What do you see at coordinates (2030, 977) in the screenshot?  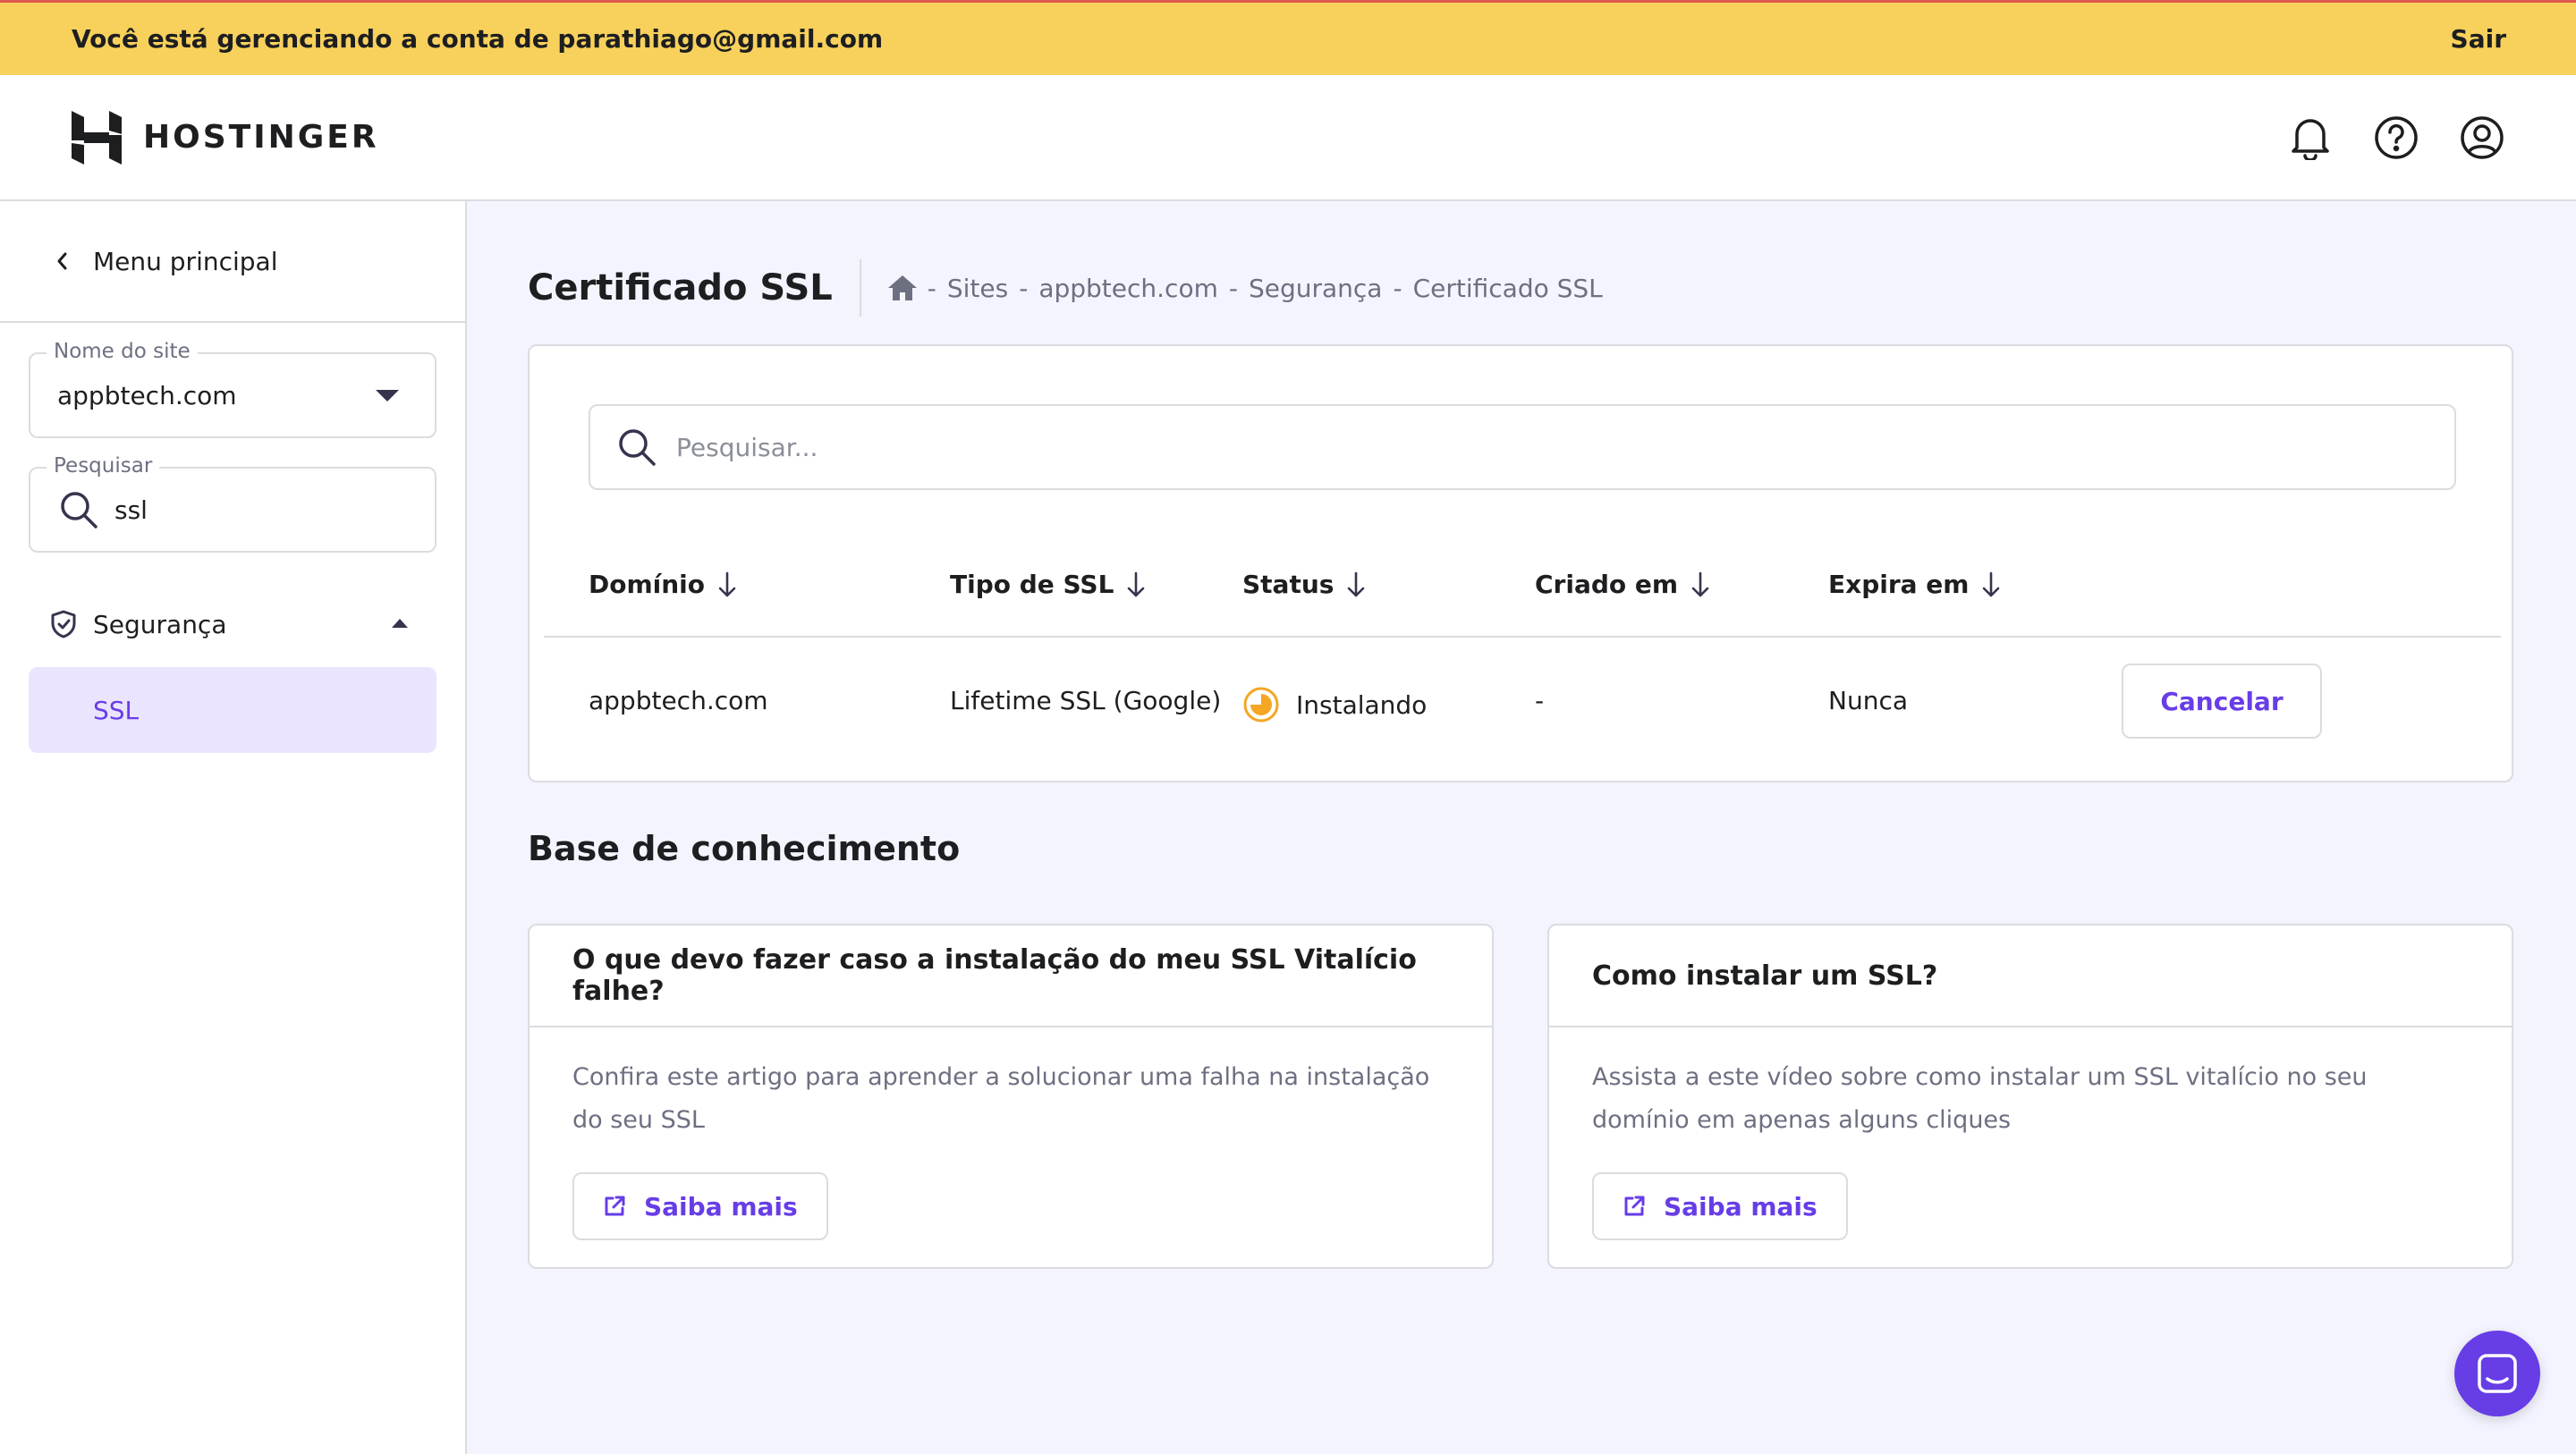 I see `kb-card-title: Como instalar um SSL?` at bounding box center [2030, 977].